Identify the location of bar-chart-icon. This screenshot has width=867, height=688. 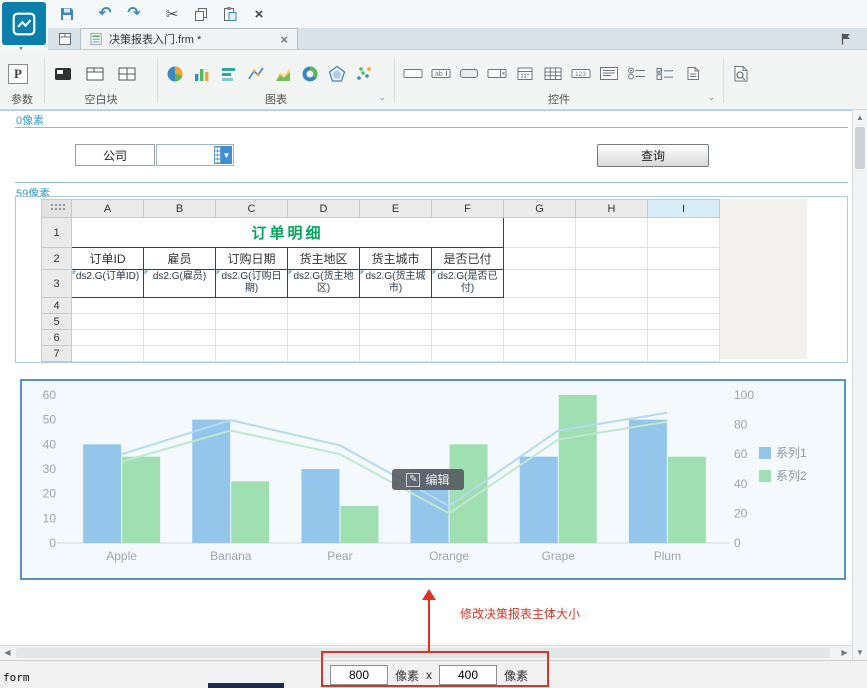
(229, 74).